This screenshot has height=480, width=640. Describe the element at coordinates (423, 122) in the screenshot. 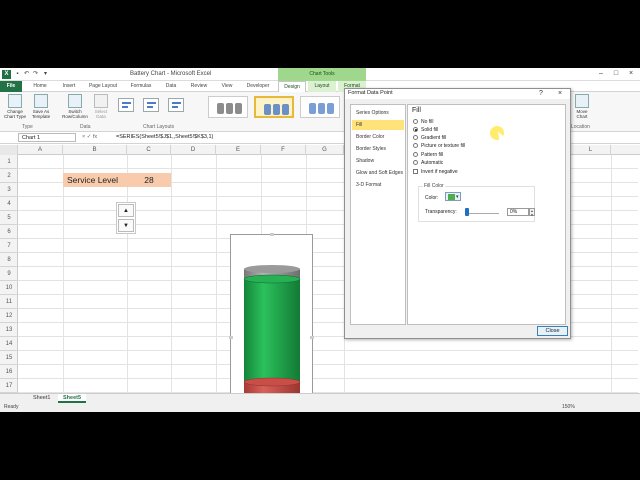

I see `radio-no-fill: No fill` at that location.